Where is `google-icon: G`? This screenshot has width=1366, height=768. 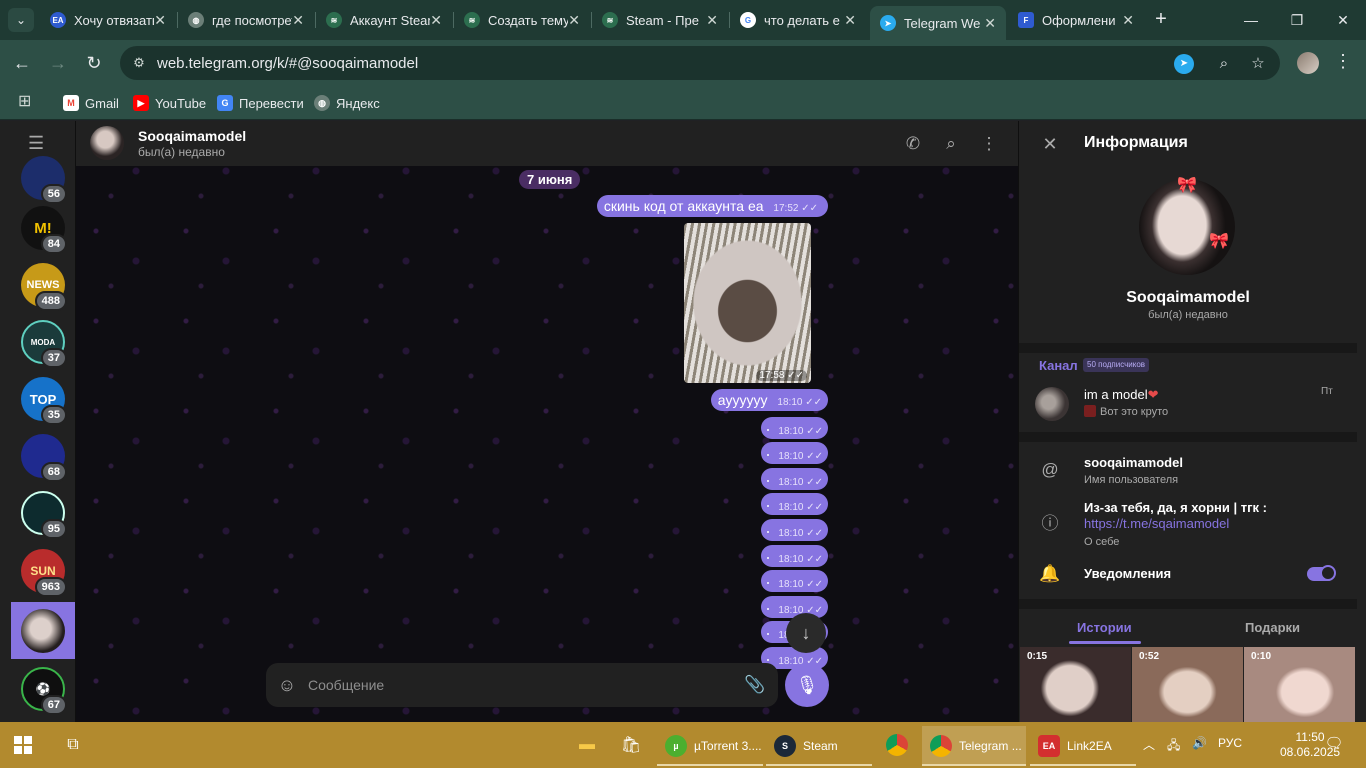 google-icon: G is located at coordinates (748, 20).